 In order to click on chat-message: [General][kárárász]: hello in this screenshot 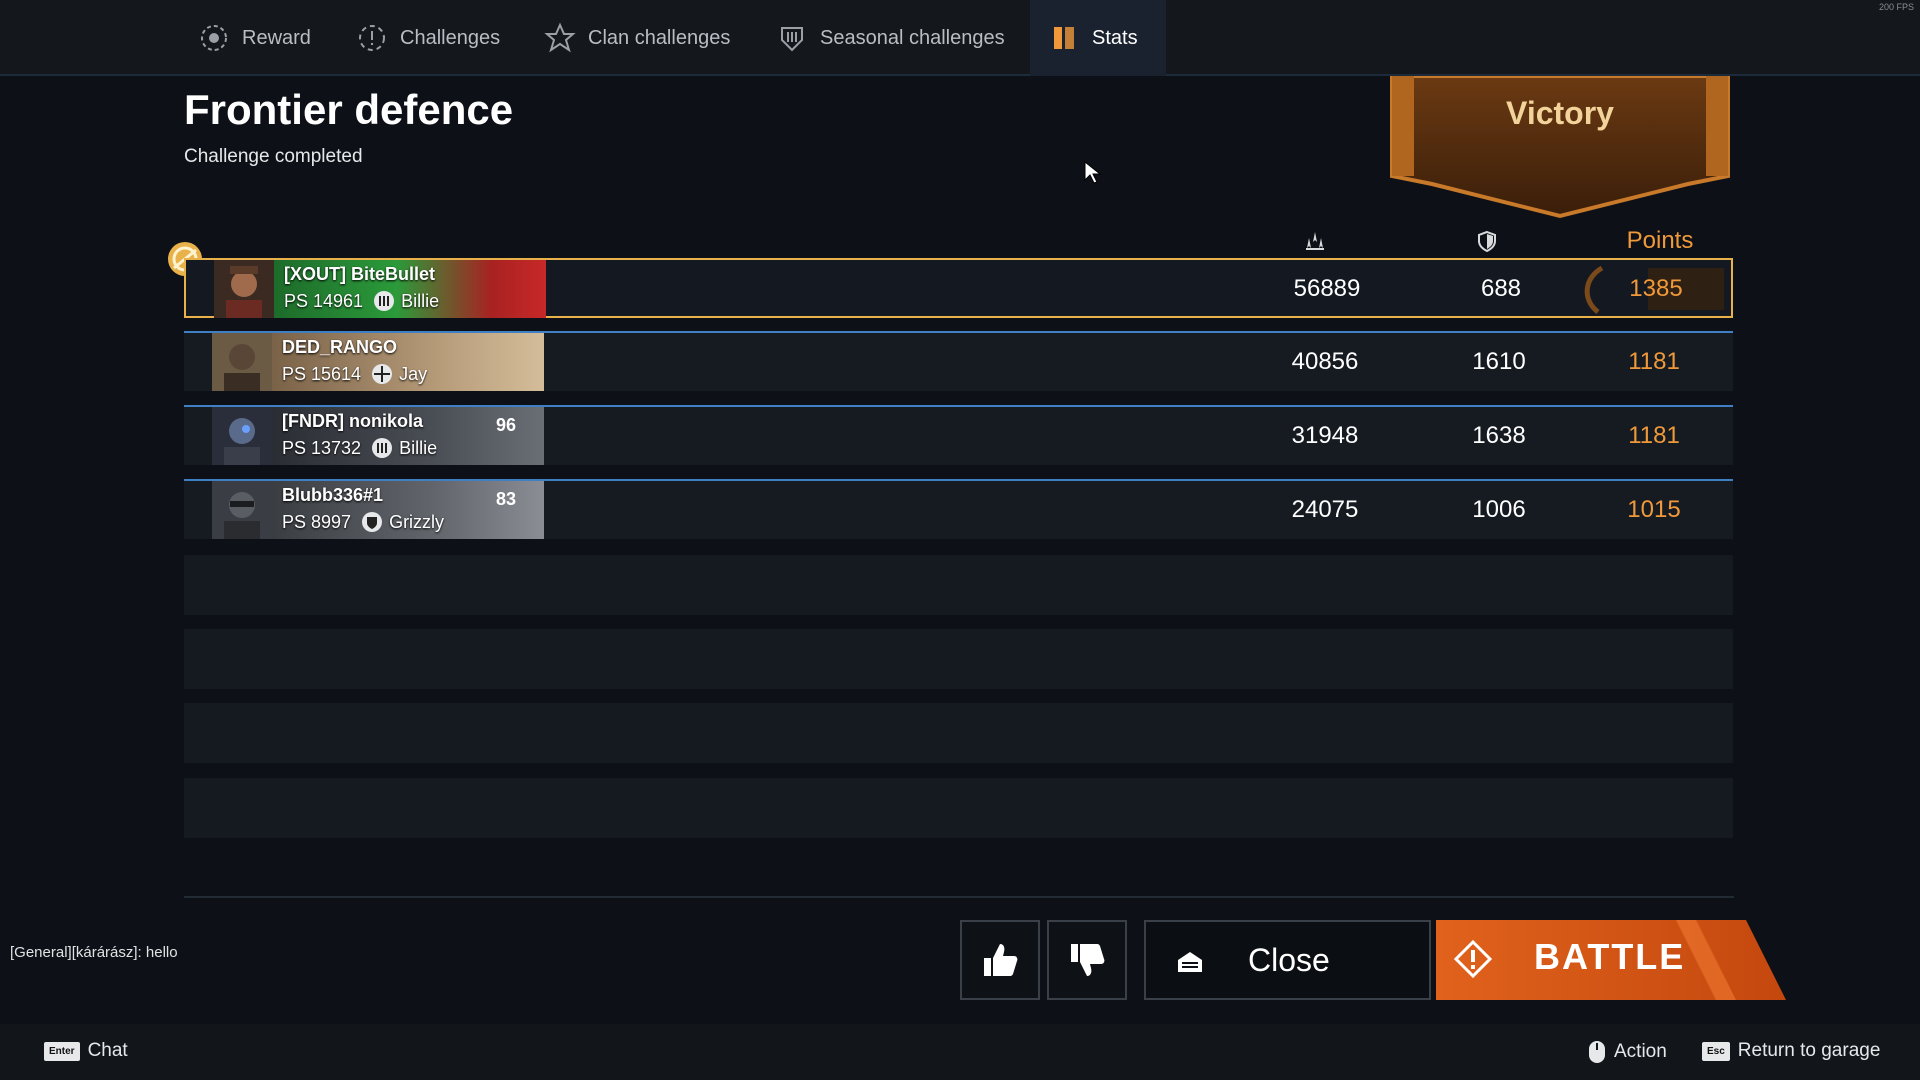, I will do `click(94, 952)`.